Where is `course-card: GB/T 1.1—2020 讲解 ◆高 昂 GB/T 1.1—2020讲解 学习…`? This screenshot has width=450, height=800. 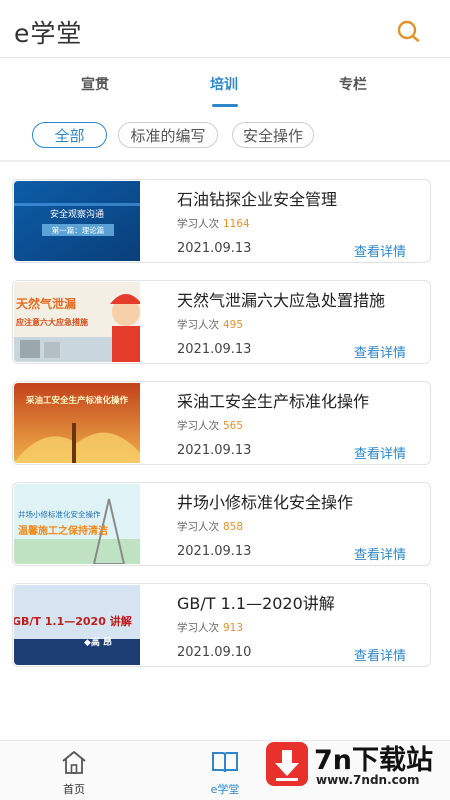
course-card: GB/T 1.1—2020 讲解 ◆高 昂 GB/T 1.1—2020讲解 学习… is located at coordinates (221, 625).